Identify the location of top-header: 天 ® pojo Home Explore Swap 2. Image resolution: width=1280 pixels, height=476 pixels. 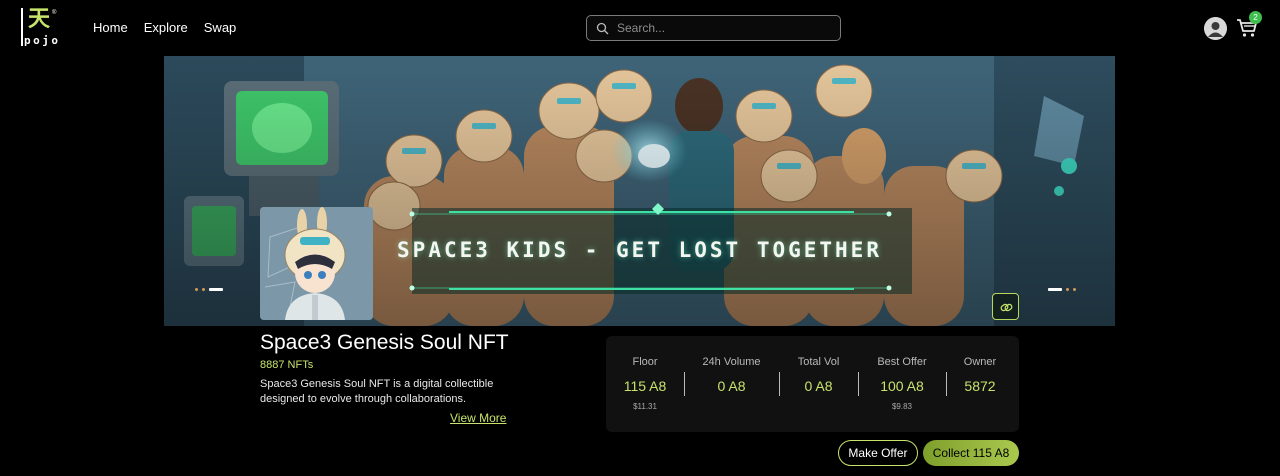
(640, 28).